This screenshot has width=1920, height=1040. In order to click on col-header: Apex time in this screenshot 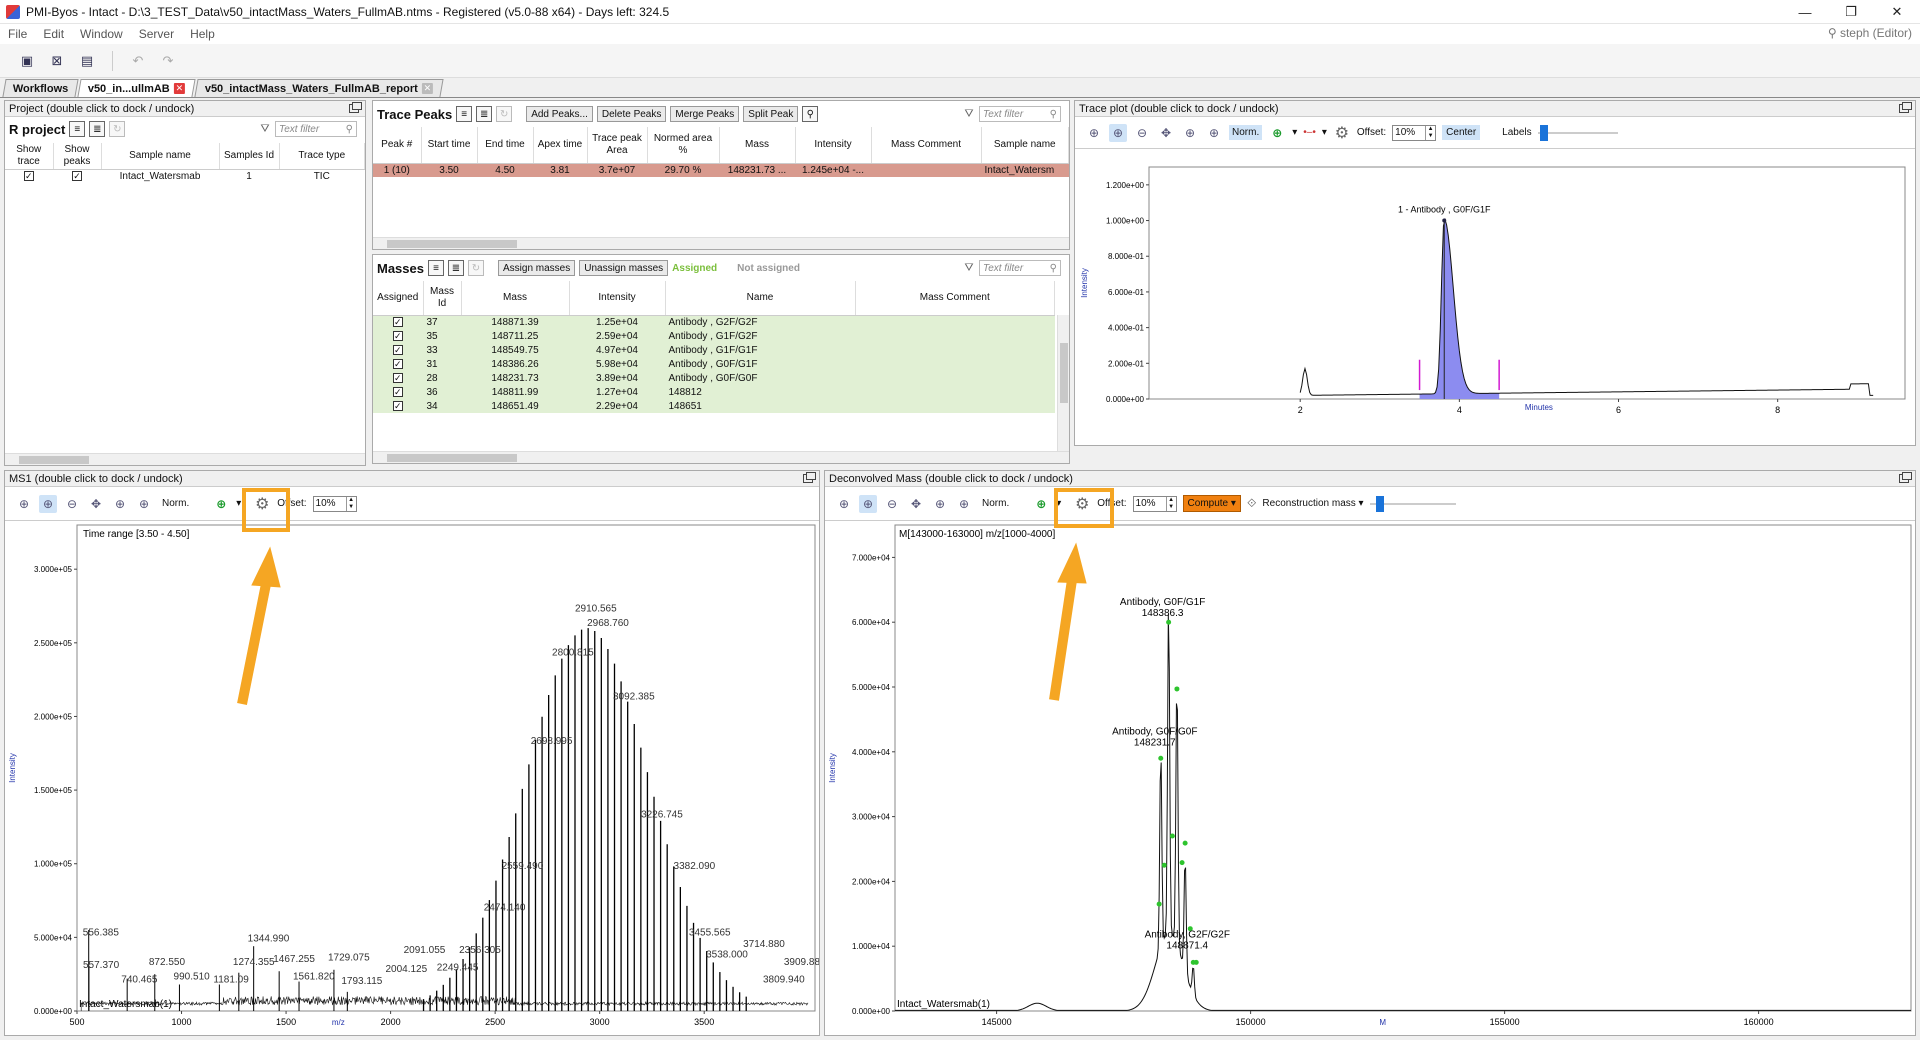, I will do `click(560, 145)`.